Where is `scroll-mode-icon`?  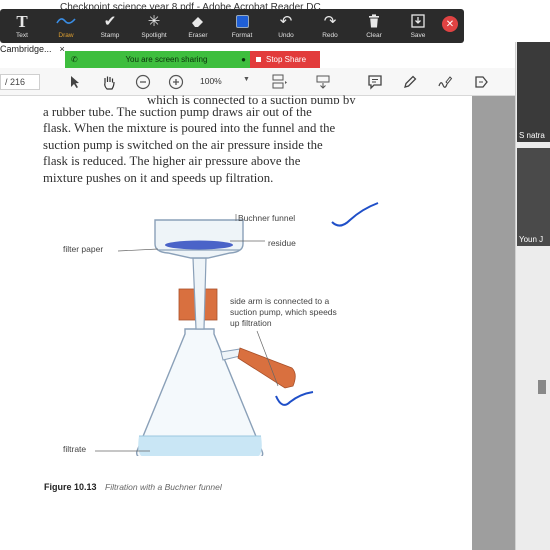
scroll-mode-icon is located at coordinates (323, 82).